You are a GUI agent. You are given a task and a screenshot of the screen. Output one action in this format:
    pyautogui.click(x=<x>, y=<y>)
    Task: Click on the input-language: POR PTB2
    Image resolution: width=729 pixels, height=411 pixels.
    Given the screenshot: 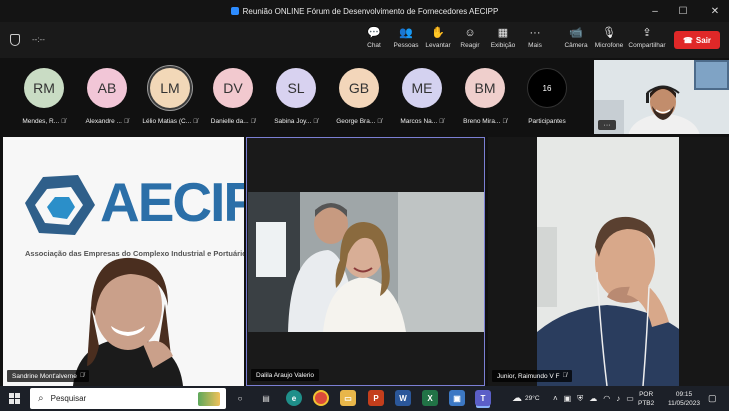 What is the action you would take?
    pyautogui.click(x=646, y=398)
    